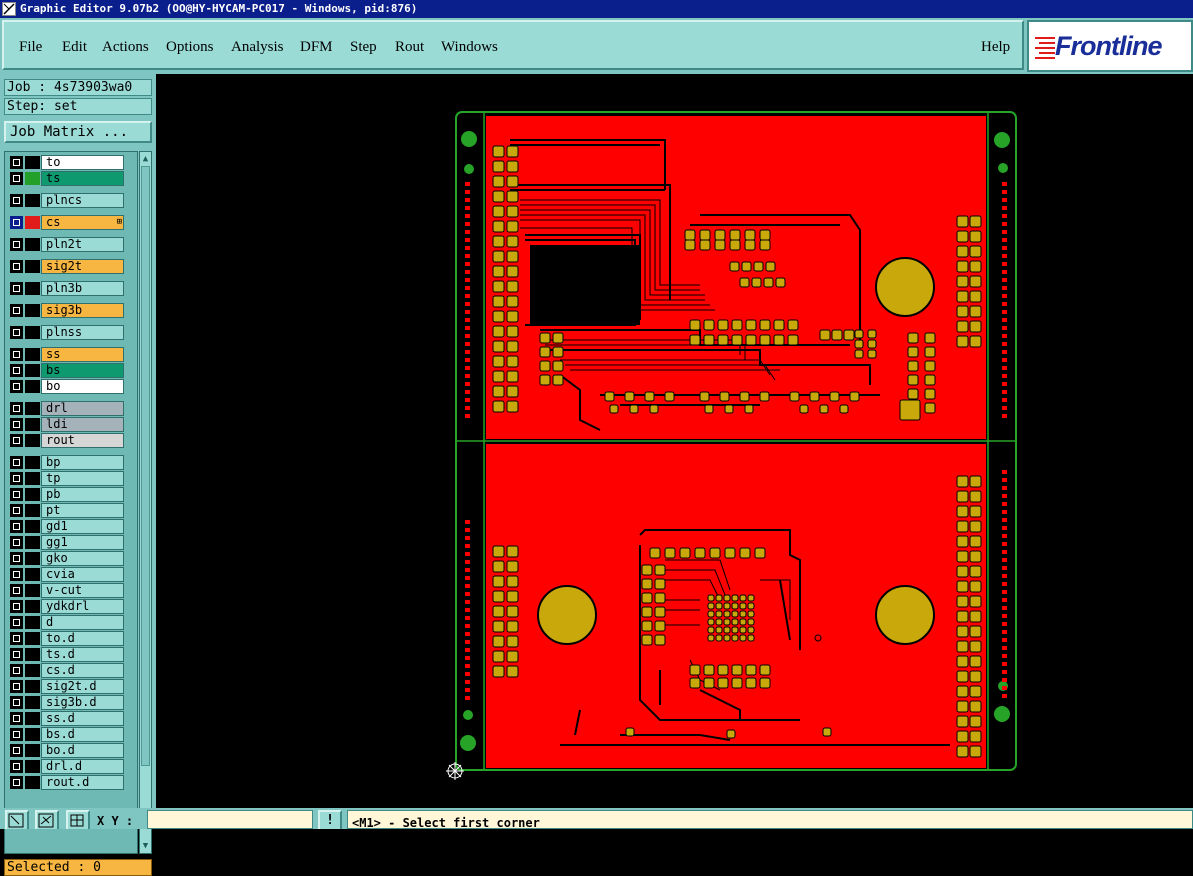  I want to click on layer-row-drl: drl, so click(66, 408).